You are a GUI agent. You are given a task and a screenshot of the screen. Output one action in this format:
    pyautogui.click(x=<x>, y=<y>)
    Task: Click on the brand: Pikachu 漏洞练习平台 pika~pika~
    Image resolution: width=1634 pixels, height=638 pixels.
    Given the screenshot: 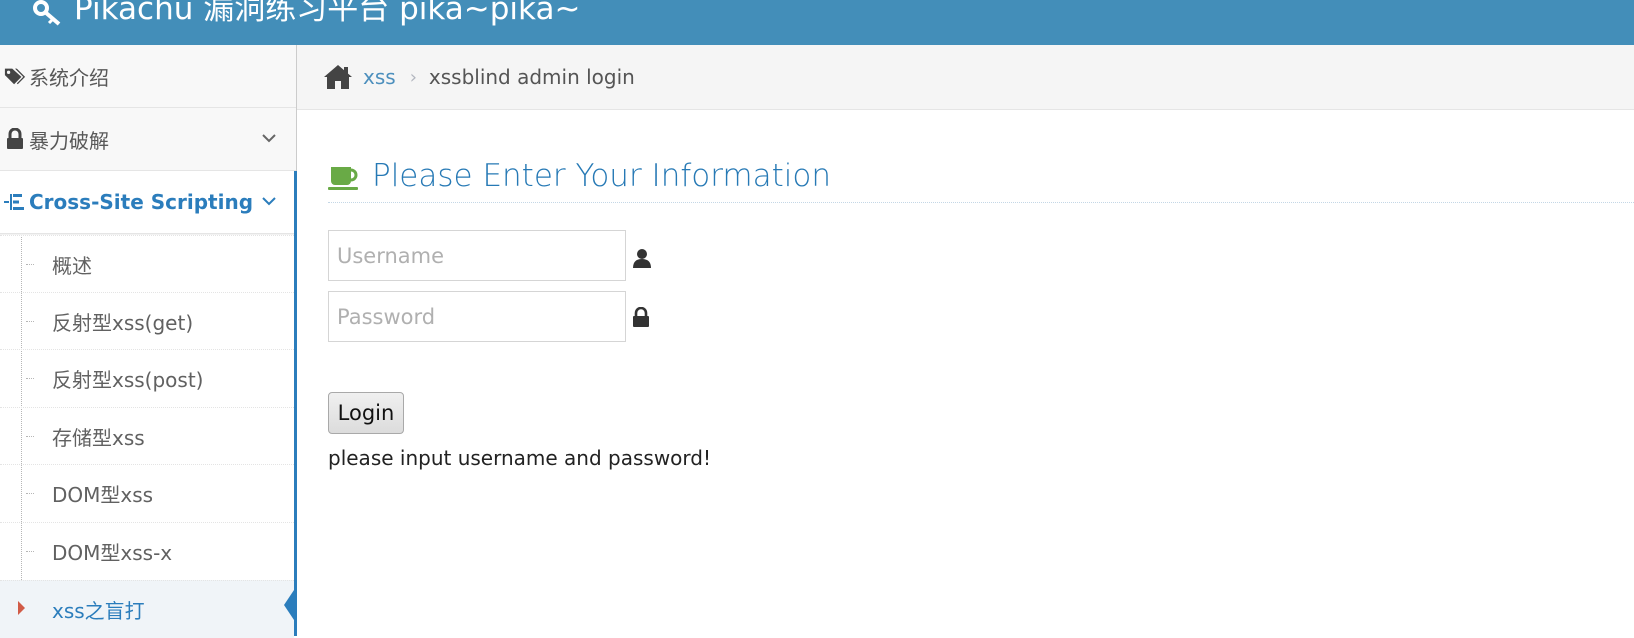 What is the action you would take?
    pyautogui.click(x=306, y=17)
    